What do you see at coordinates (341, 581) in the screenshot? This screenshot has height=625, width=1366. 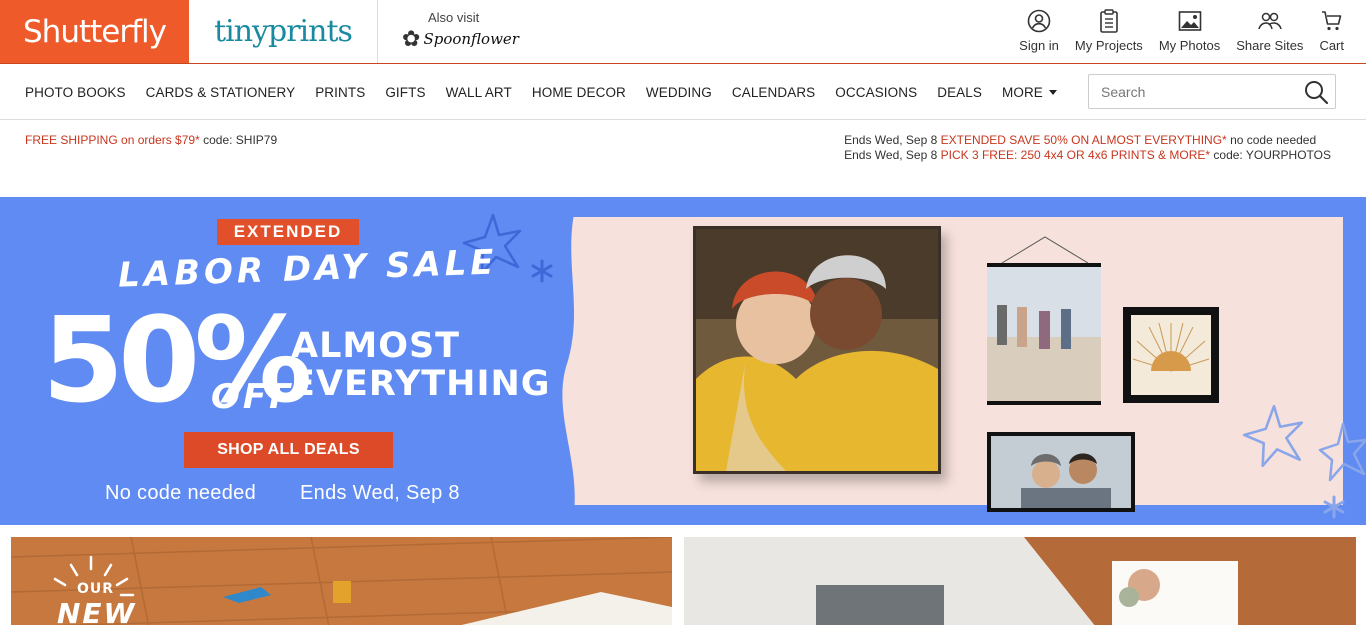 I see `promo-tile-new: OUR NEW` at bounding box center [341, 581].